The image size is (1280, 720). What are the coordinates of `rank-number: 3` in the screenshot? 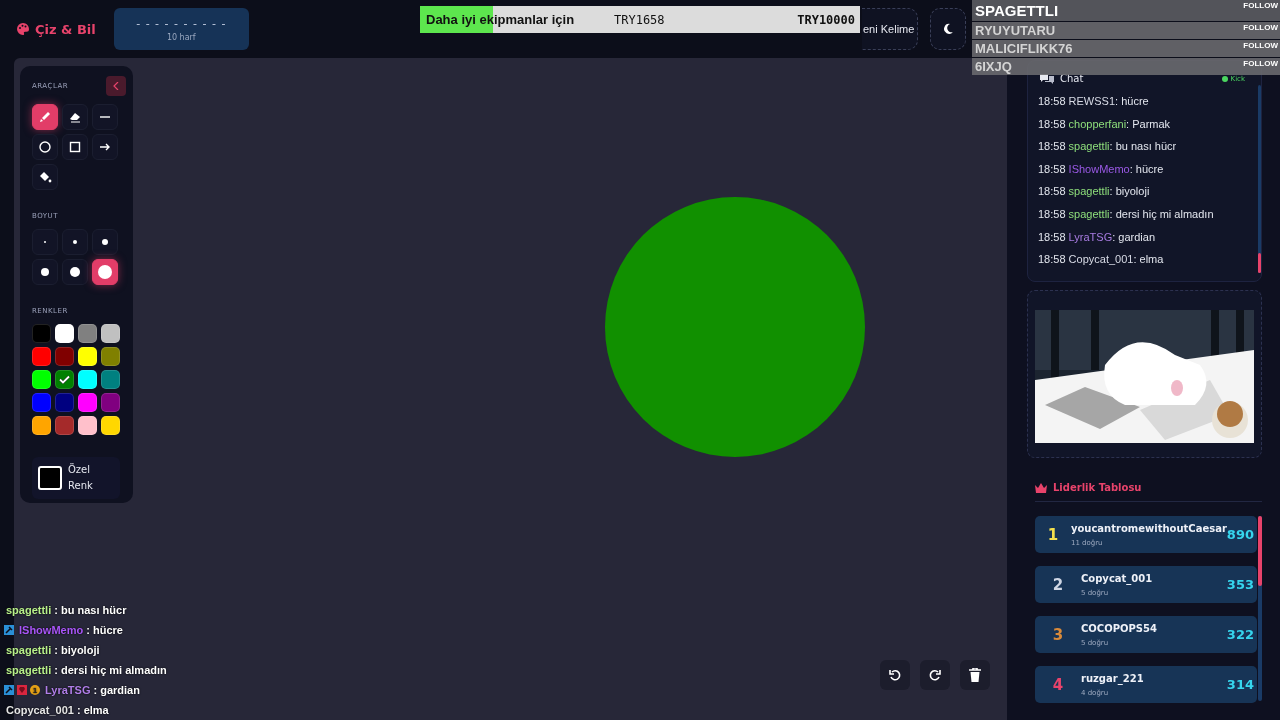 It's located at (1058, 634).